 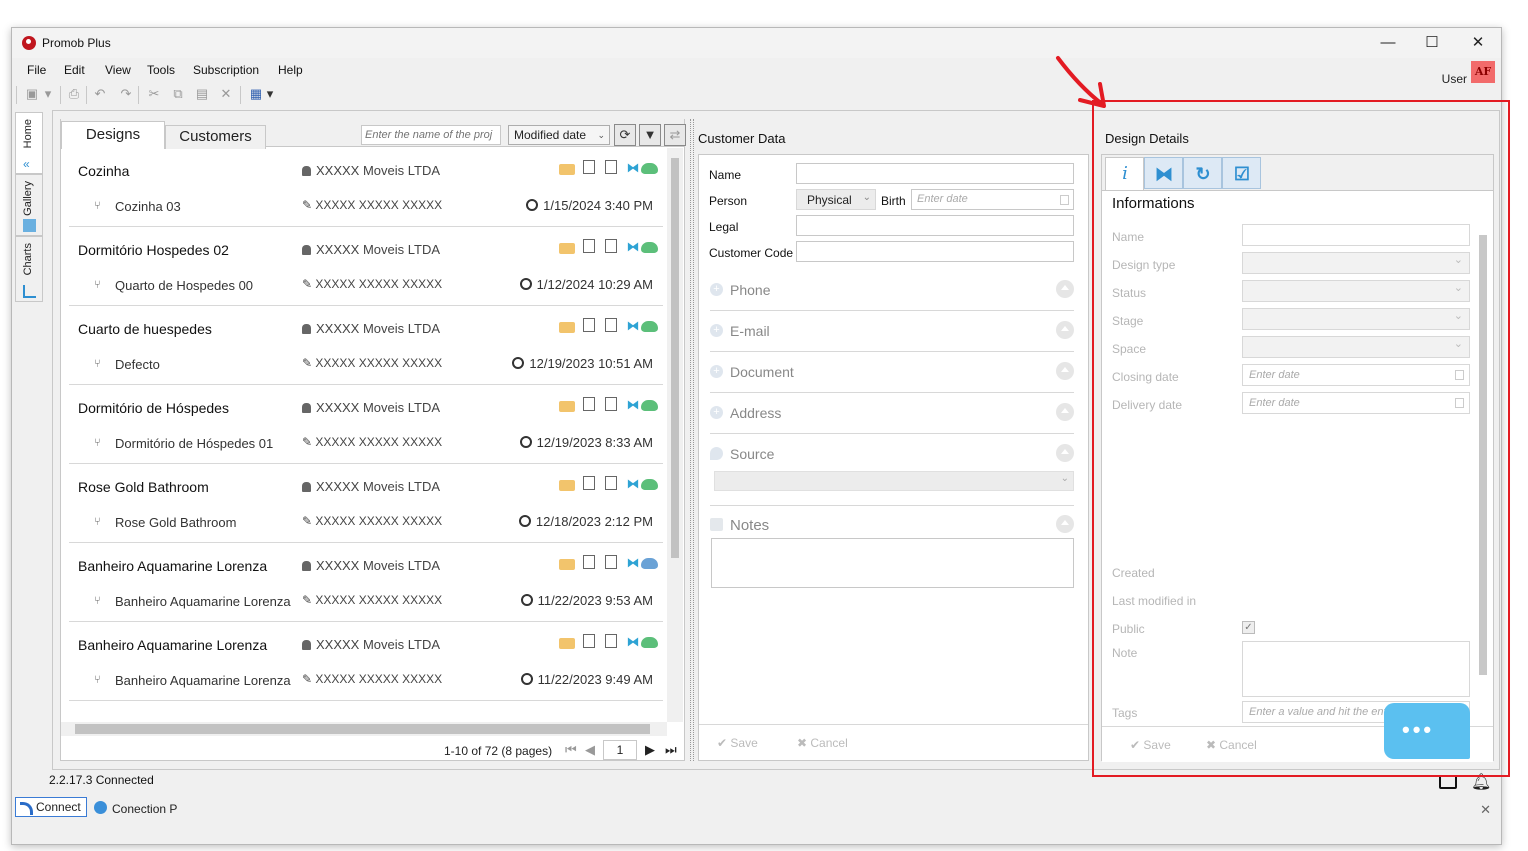 What do you see at coordinates (1356, 235) in the screenshot?
I see `design-name-field` at bounding box center [1356, 235].